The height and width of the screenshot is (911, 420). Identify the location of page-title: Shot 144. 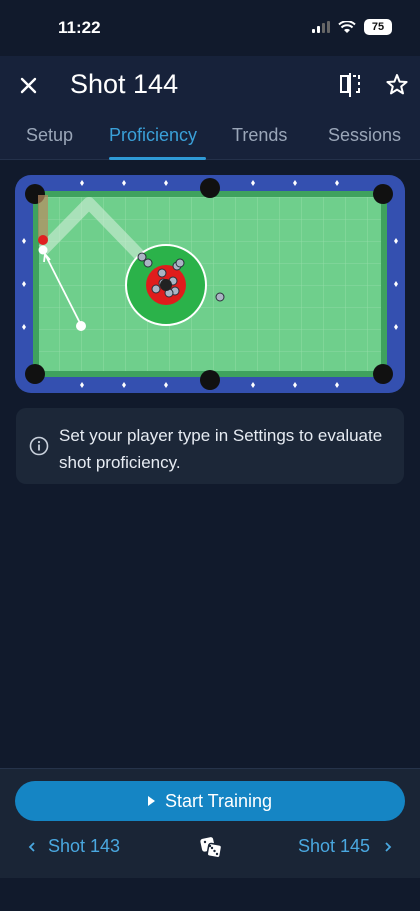
(124, 84).